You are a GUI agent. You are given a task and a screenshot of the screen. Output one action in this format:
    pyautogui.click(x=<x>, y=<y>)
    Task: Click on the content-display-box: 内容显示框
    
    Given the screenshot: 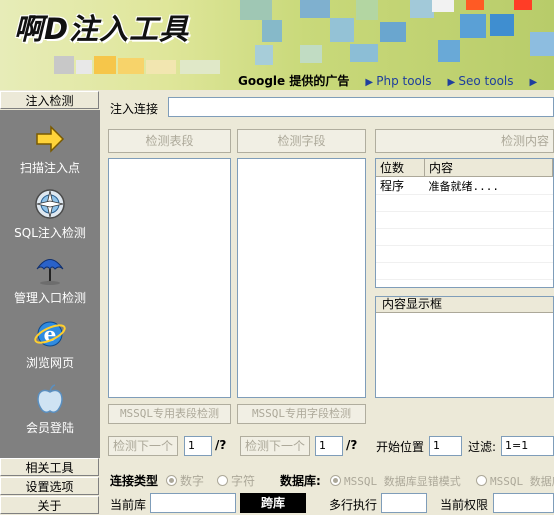 What is the action you would take?
    pyautogui.click(x=464, y=347)
    